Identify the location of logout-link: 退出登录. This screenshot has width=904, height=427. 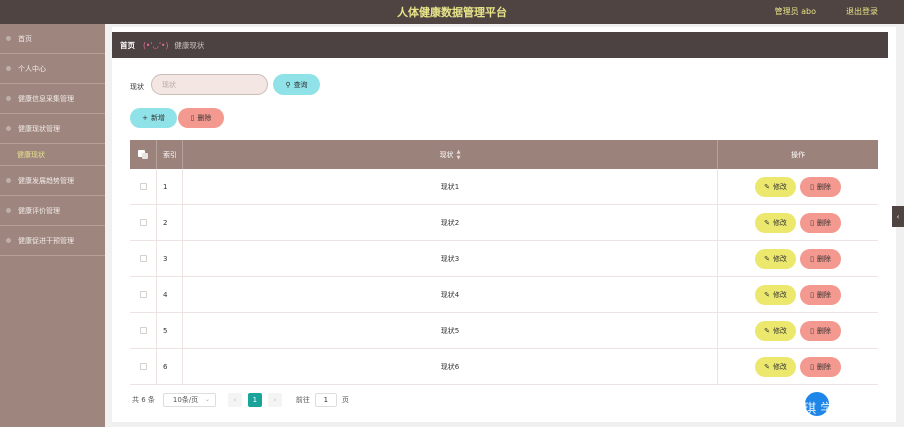
(862, 11).